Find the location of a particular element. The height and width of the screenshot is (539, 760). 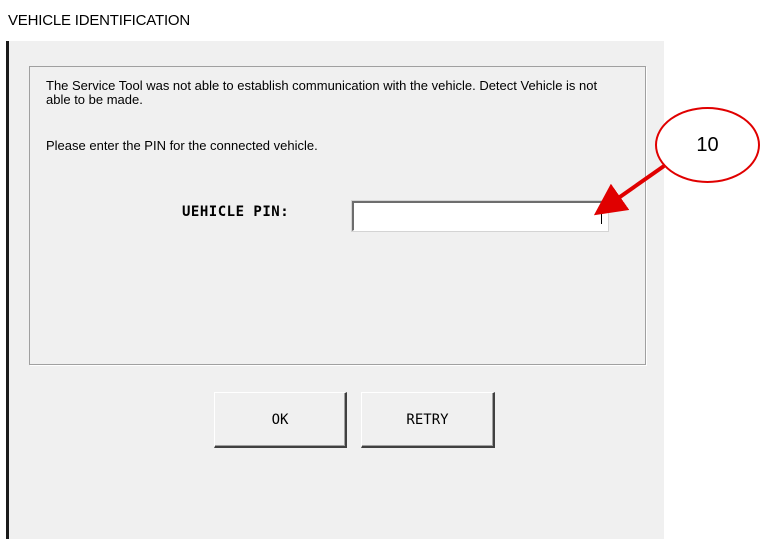

ok-button: OK is located at coordinates (280, 420).